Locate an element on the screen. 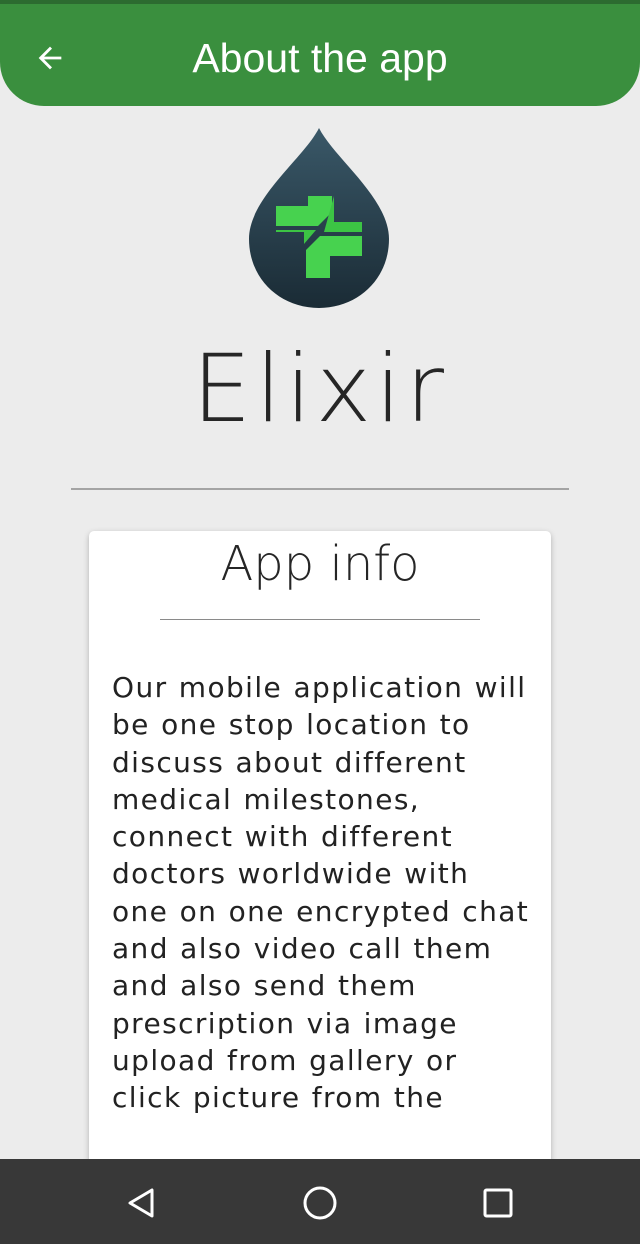  nav-home-button is located at coordinates (320, 1203).